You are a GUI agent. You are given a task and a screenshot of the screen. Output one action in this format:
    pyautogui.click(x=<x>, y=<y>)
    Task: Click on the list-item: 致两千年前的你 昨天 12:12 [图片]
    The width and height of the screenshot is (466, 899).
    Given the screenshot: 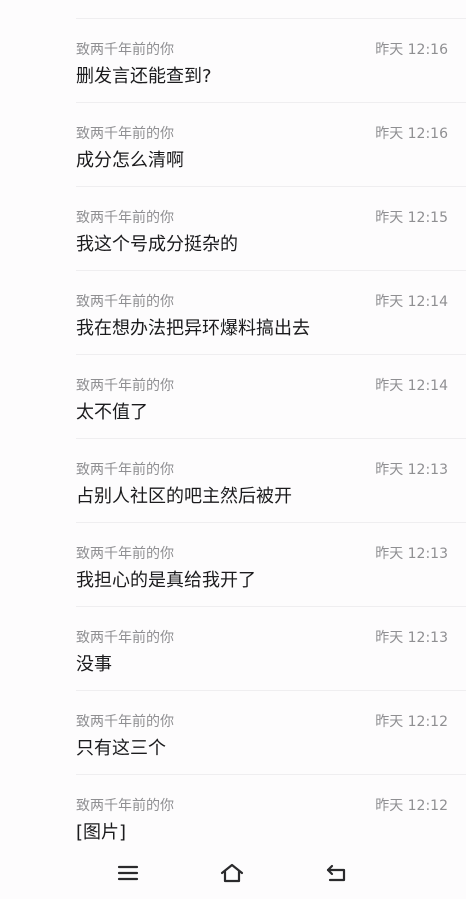 What is the action you would take?
    pyautogui.click(x=233, y=811)
    